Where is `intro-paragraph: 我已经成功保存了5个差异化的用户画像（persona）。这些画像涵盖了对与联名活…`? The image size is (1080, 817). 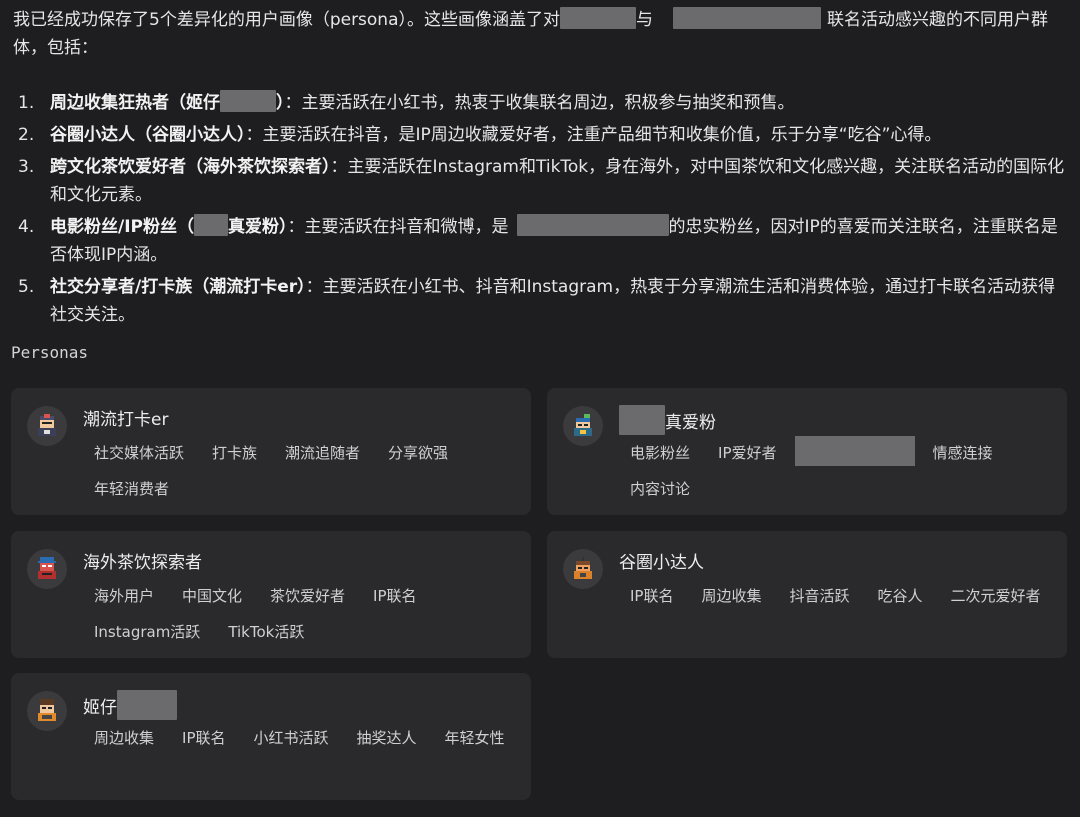
intro-paragraph: 我已经成功保存了5个差异化的用户画像（persona）。这些画像涵盖了对与联名活… is located at coordinates (540, 34).